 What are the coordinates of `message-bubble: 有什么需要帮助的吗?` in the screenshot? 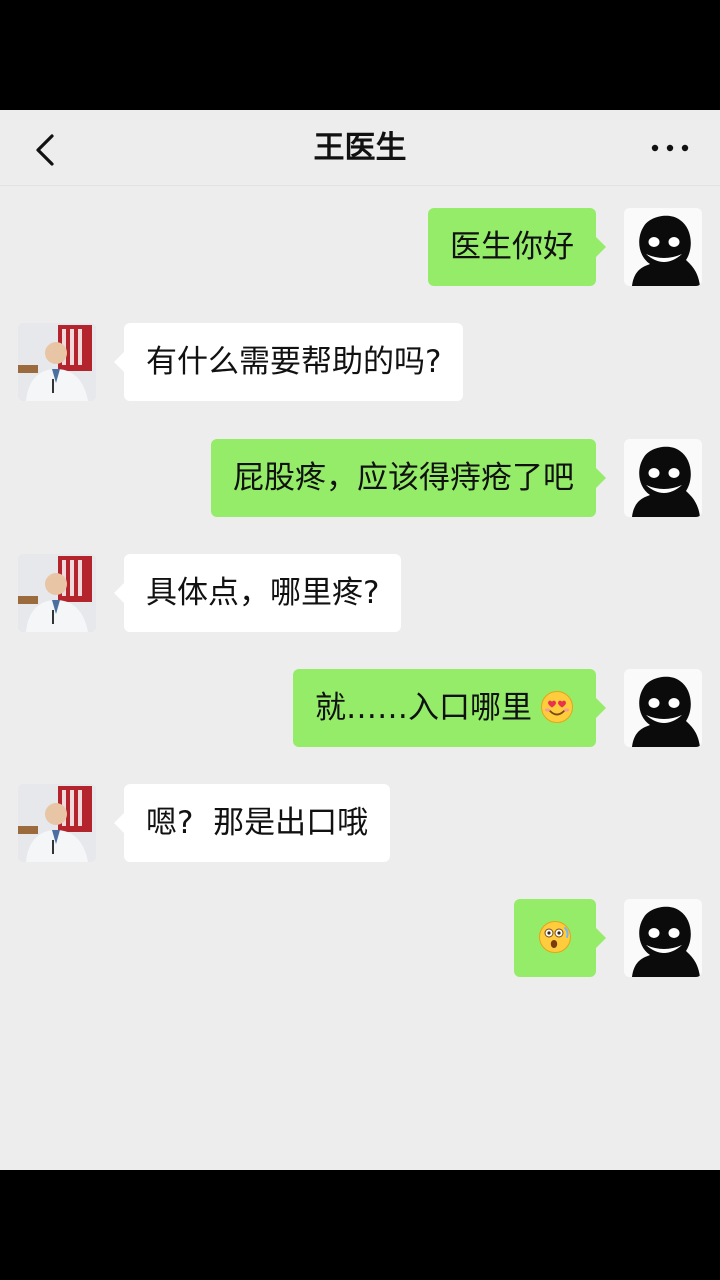 It's located at (288, 362).